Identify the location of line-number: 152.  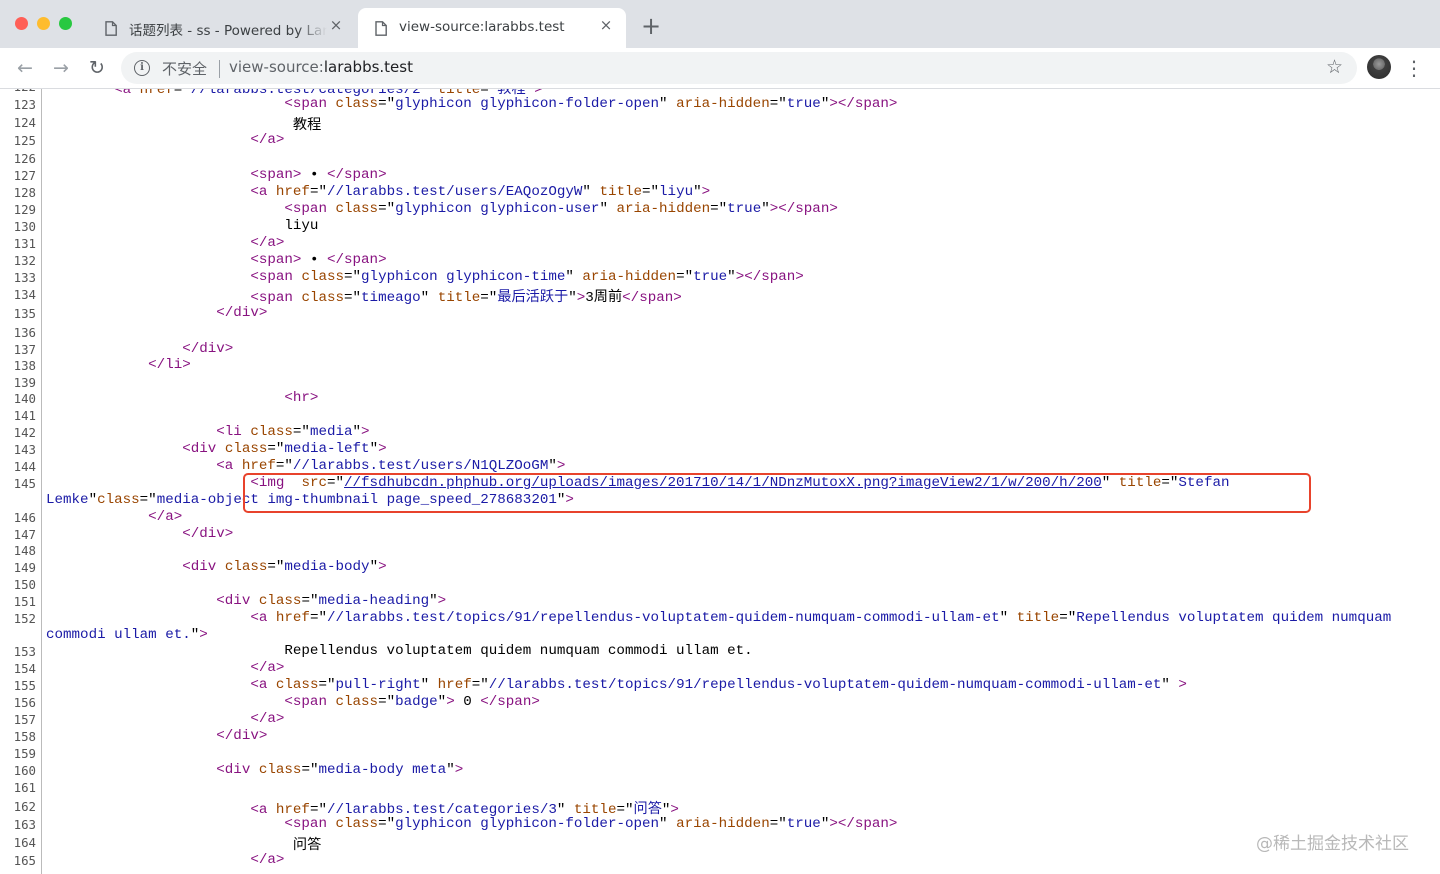
(24, 618).